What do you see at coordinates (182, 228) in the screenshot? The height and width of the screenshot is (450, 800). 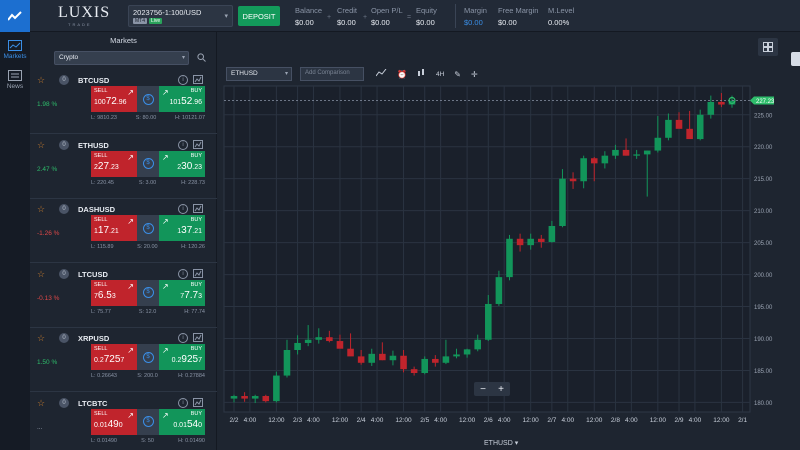 I see `buy-button: BUY ↗ 137.21` at bounding box center [182, 228].